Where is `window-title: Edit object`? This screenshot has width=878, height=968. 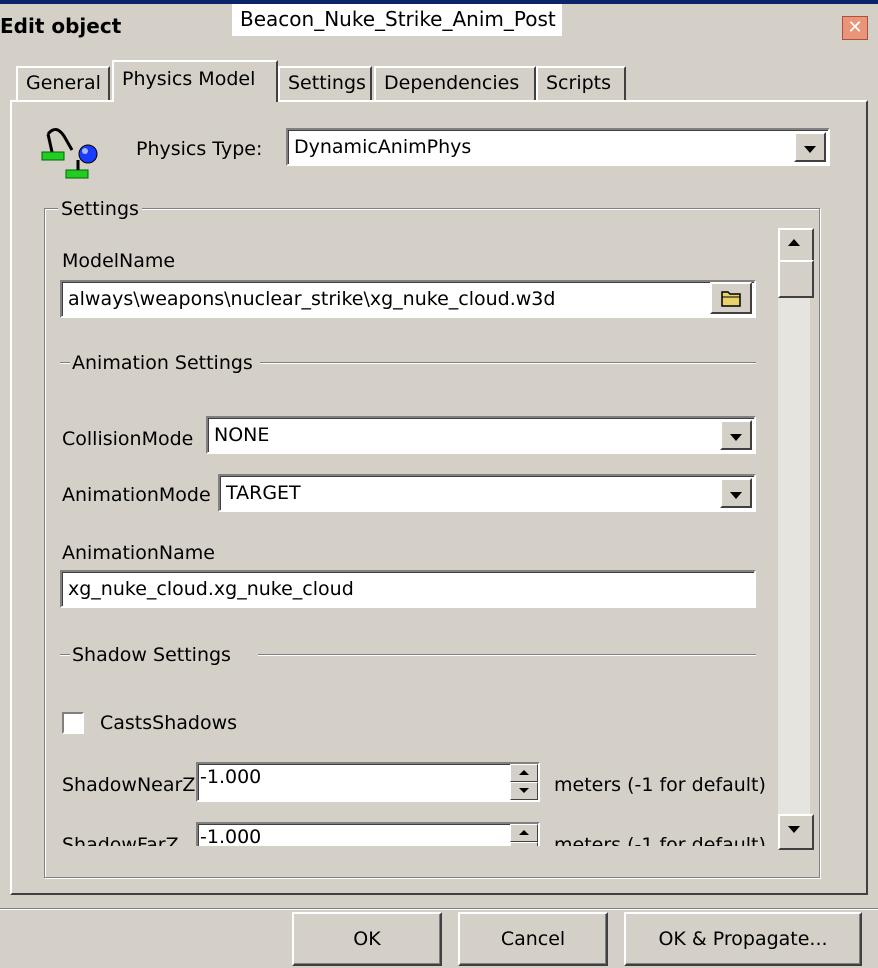 window-title: Edit object is located at coordinates (61, 26).